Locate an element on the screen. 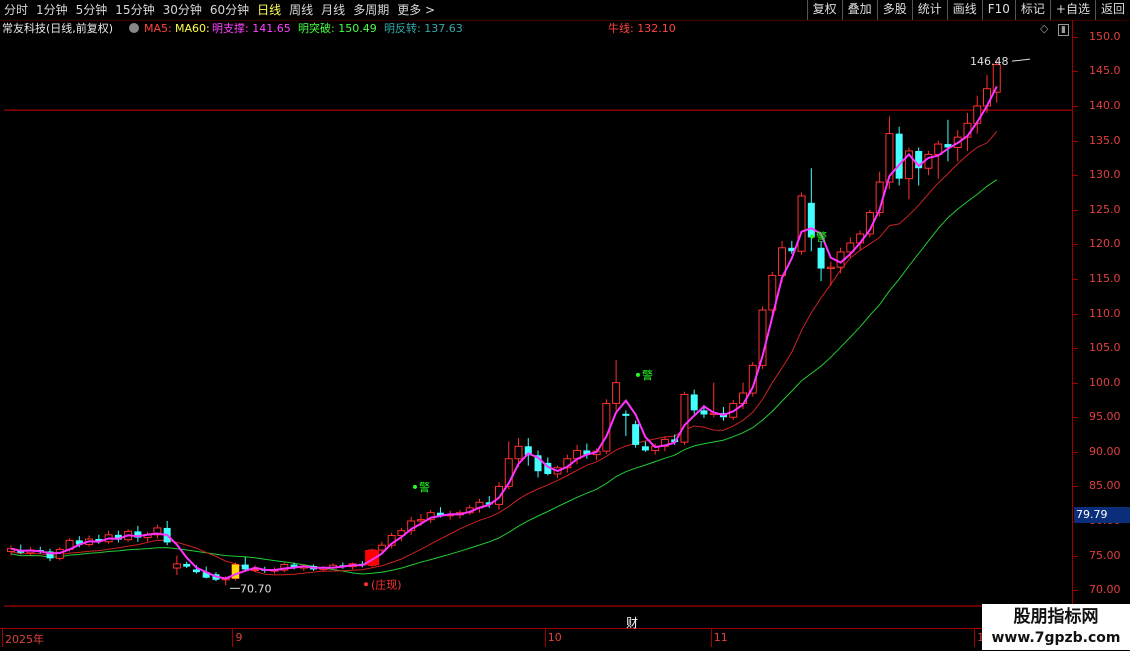 The height and width of the screenshot is (651, 1130). period-tab-8: 月线 is located at coordinates (333, 10).